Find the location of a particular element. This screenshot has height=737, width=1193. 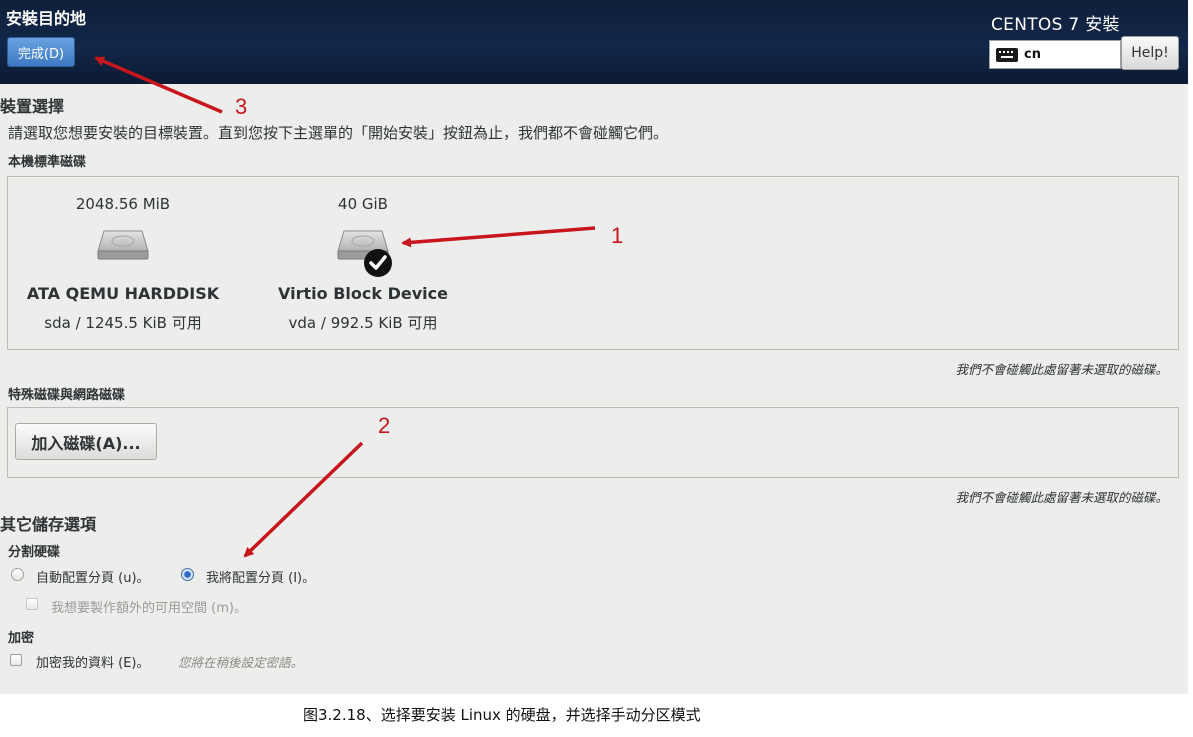

encrypt-checkbox is located at coordinates (16, 660).